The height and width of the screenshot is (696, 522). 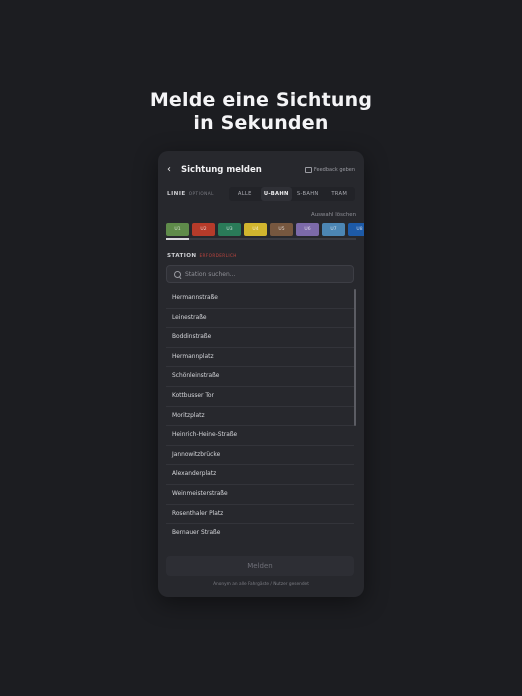 What do you see at coordinates (169, 170) in the screenshot?
I see `back-chevron-icon: ‹` at bounding box center [169, 170].